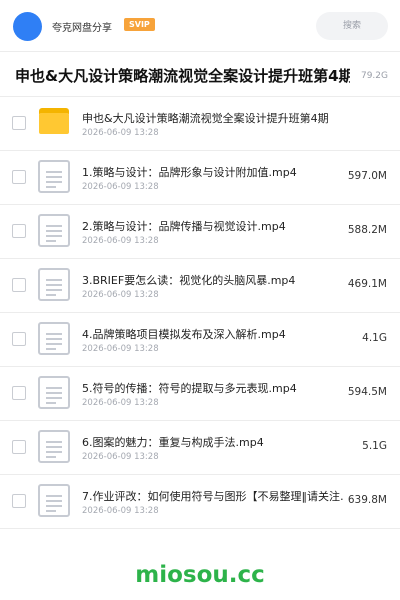 This screenshot has width=400, height=600. Describe the element at coordinates (173, 442) in the screenshot. I see `item-name: 6.图案的魅力：重复与构成手法.mp4` at that location.